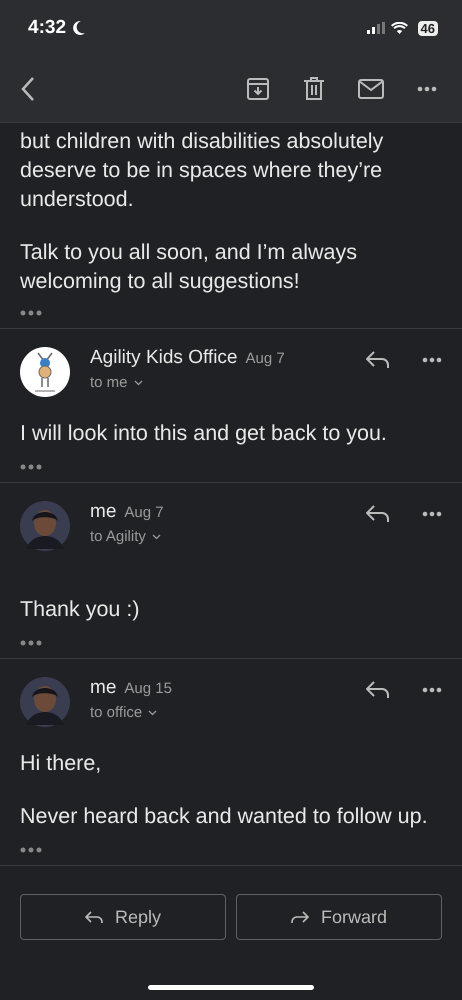  I want to click on recipients-toggle: to me, so click(187, 382).